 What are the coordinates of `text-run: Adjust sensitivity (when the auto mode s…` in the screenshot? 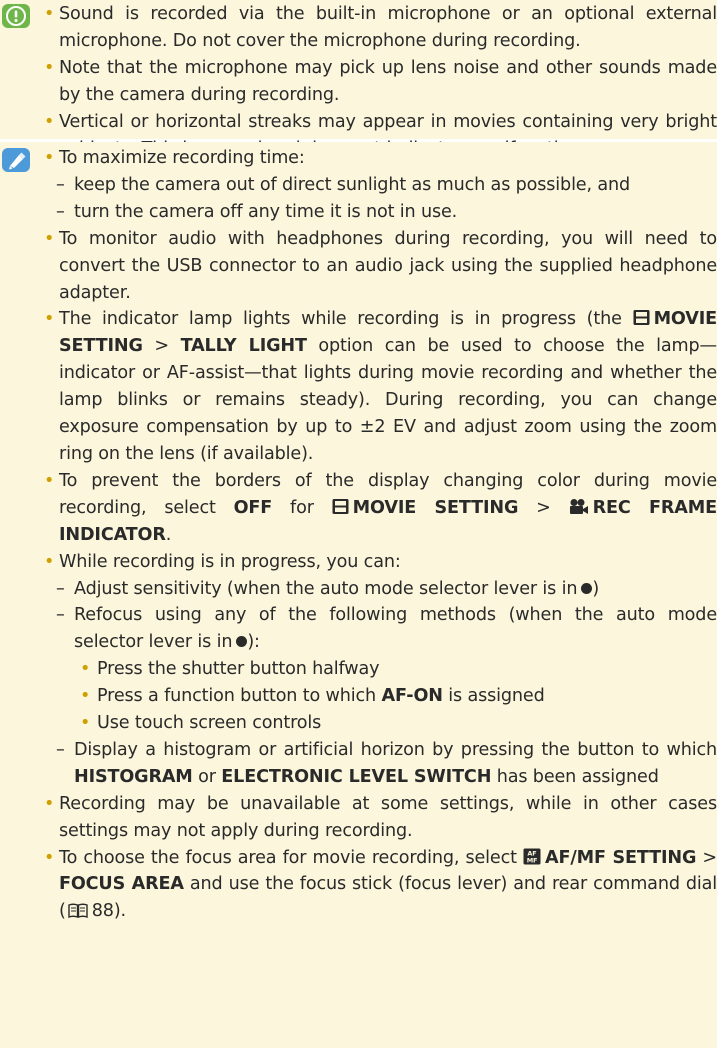 It's located at (326, 588).